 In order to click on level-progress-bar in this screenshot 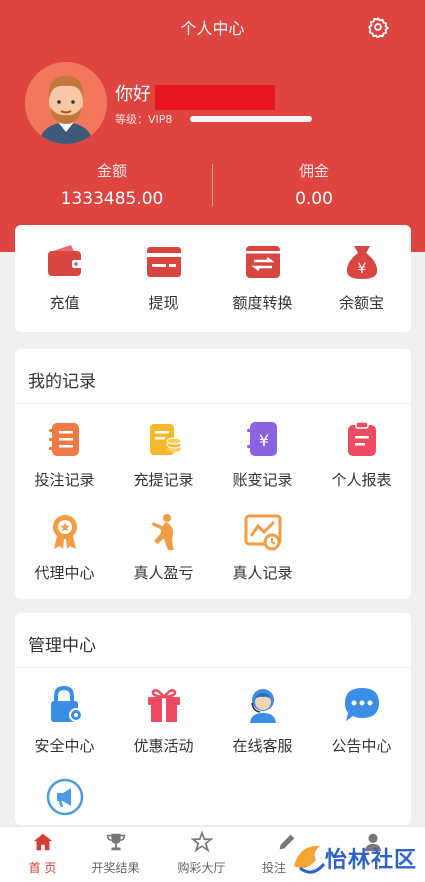, I will do `click(251, 119)`.